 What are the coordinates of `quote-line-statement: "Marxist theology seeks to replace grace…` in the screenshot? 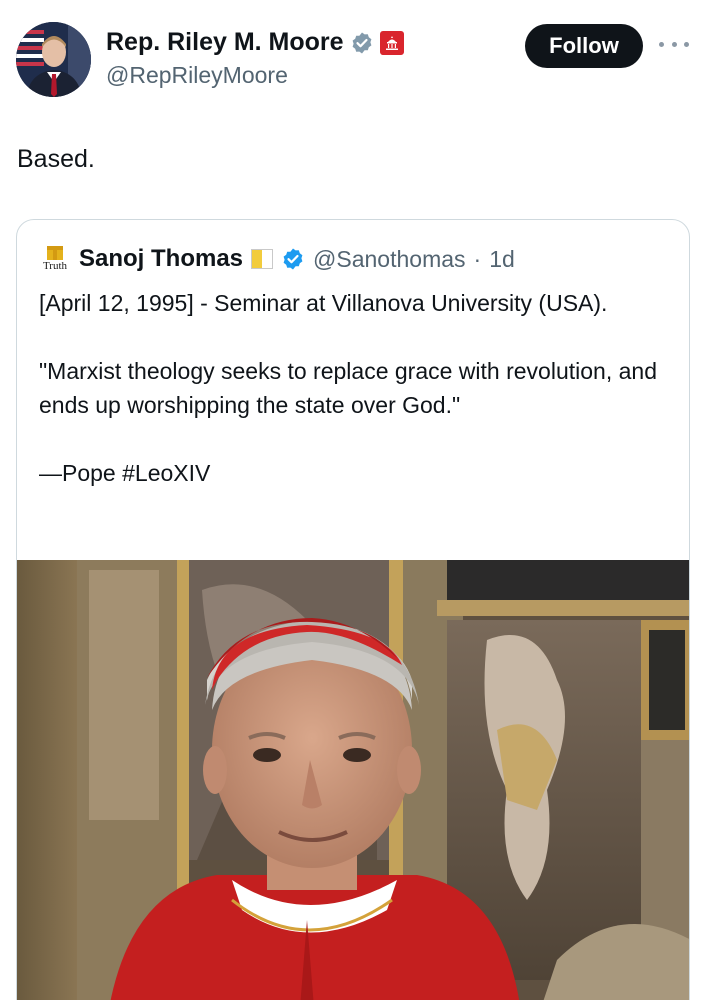 It's located at (348, 388).